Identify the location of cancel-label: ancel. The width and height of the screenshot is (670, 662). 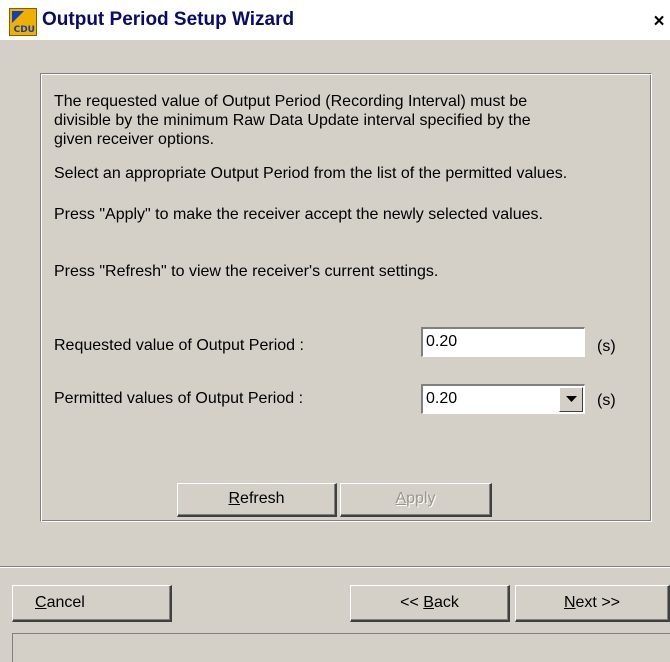
(65, 602).